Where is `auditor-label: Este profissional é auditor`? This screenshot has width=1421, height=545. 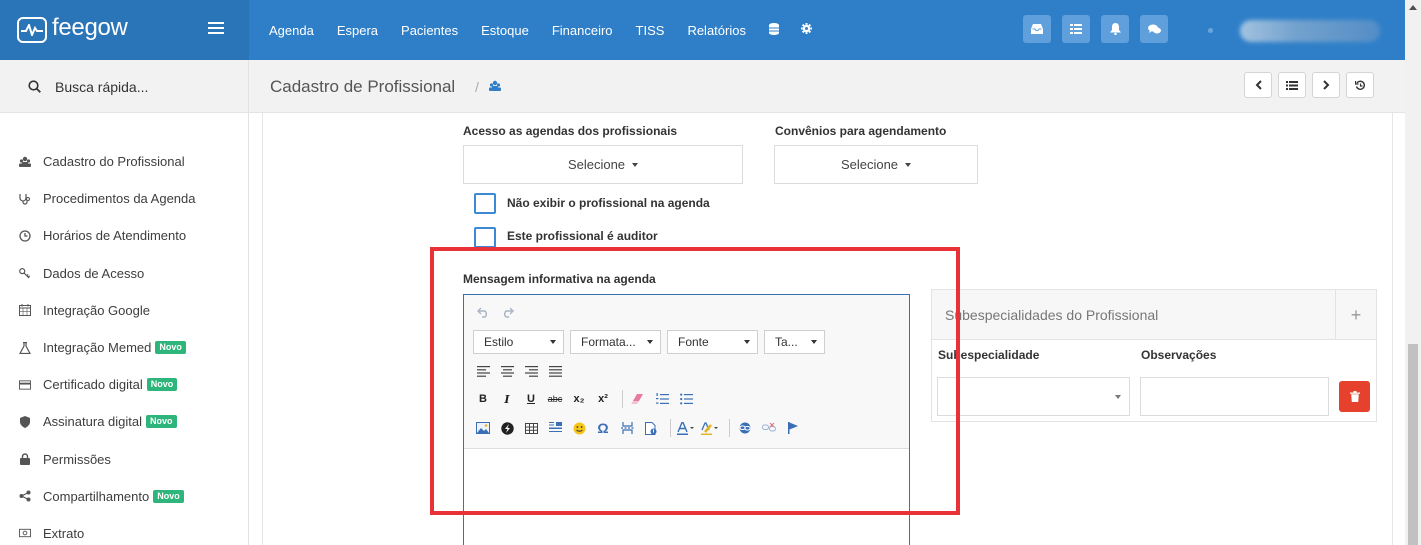 auditor-label: Este profissional é auditor is located at coordinates (582, 236).